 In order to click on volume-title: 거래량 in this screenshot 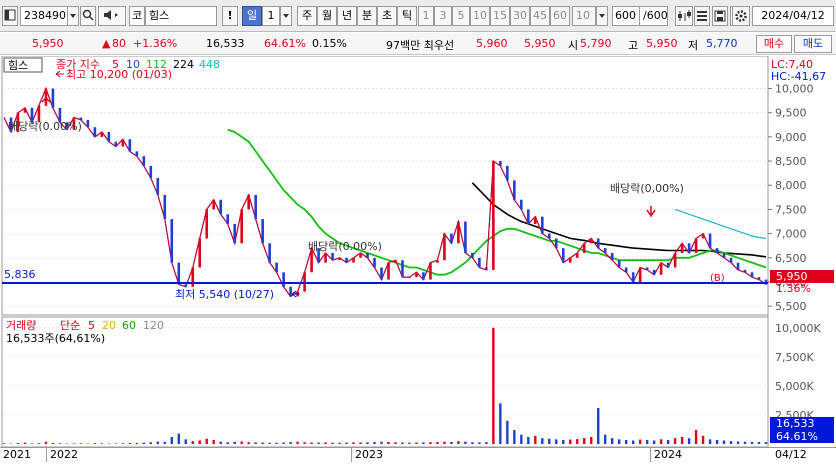, I will do `click(21, 325)`.